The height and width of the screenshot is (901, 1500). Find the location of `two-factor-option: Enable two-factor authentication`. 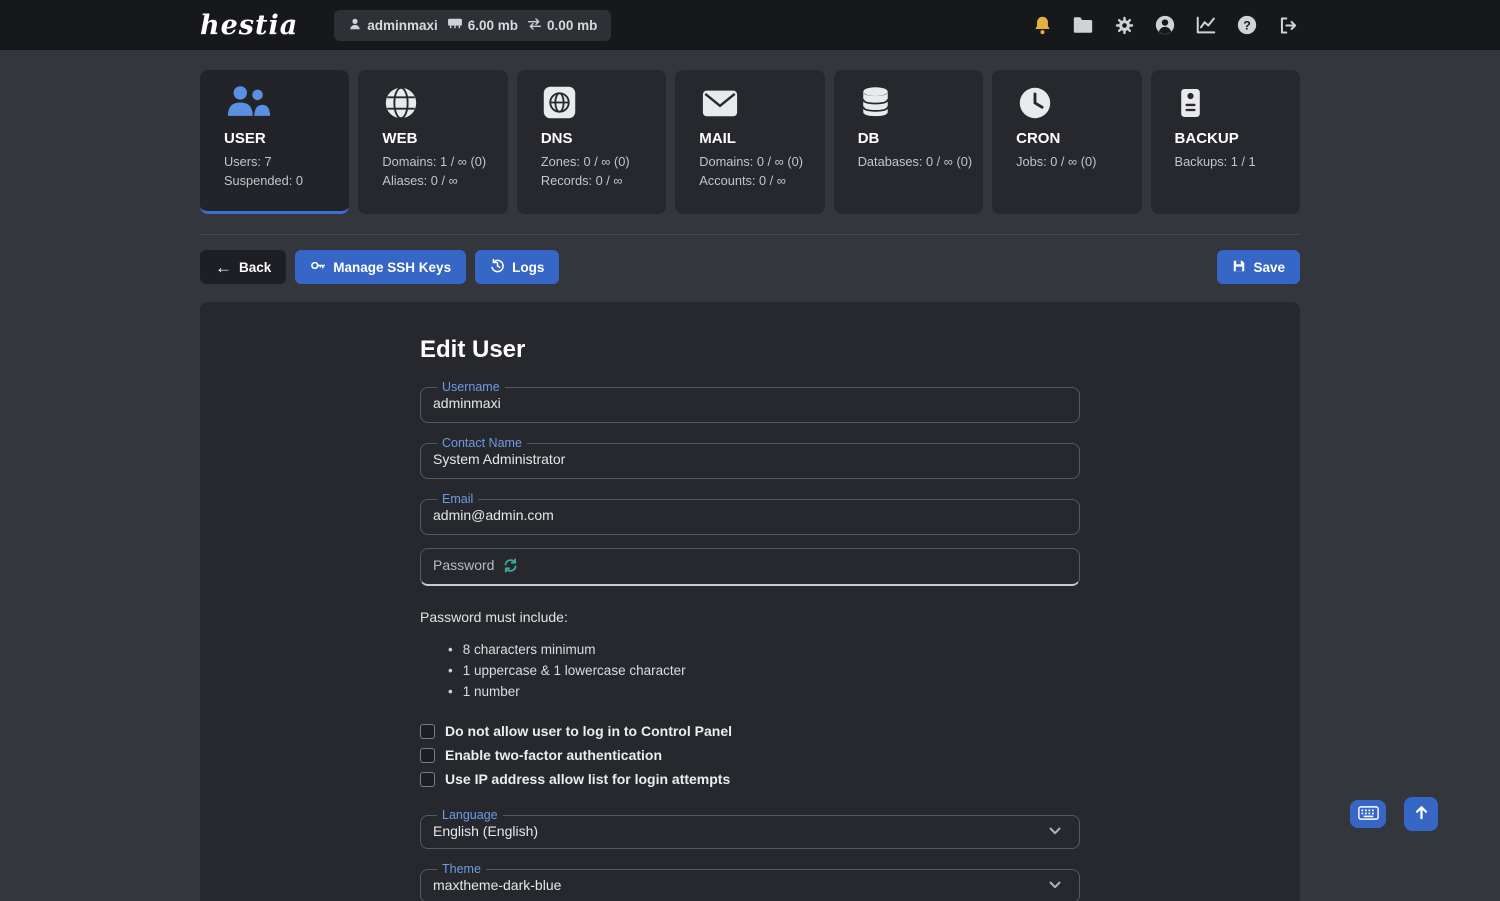

two-factor-option: Enable two-factor authentication is located at coordinates (750, 755).